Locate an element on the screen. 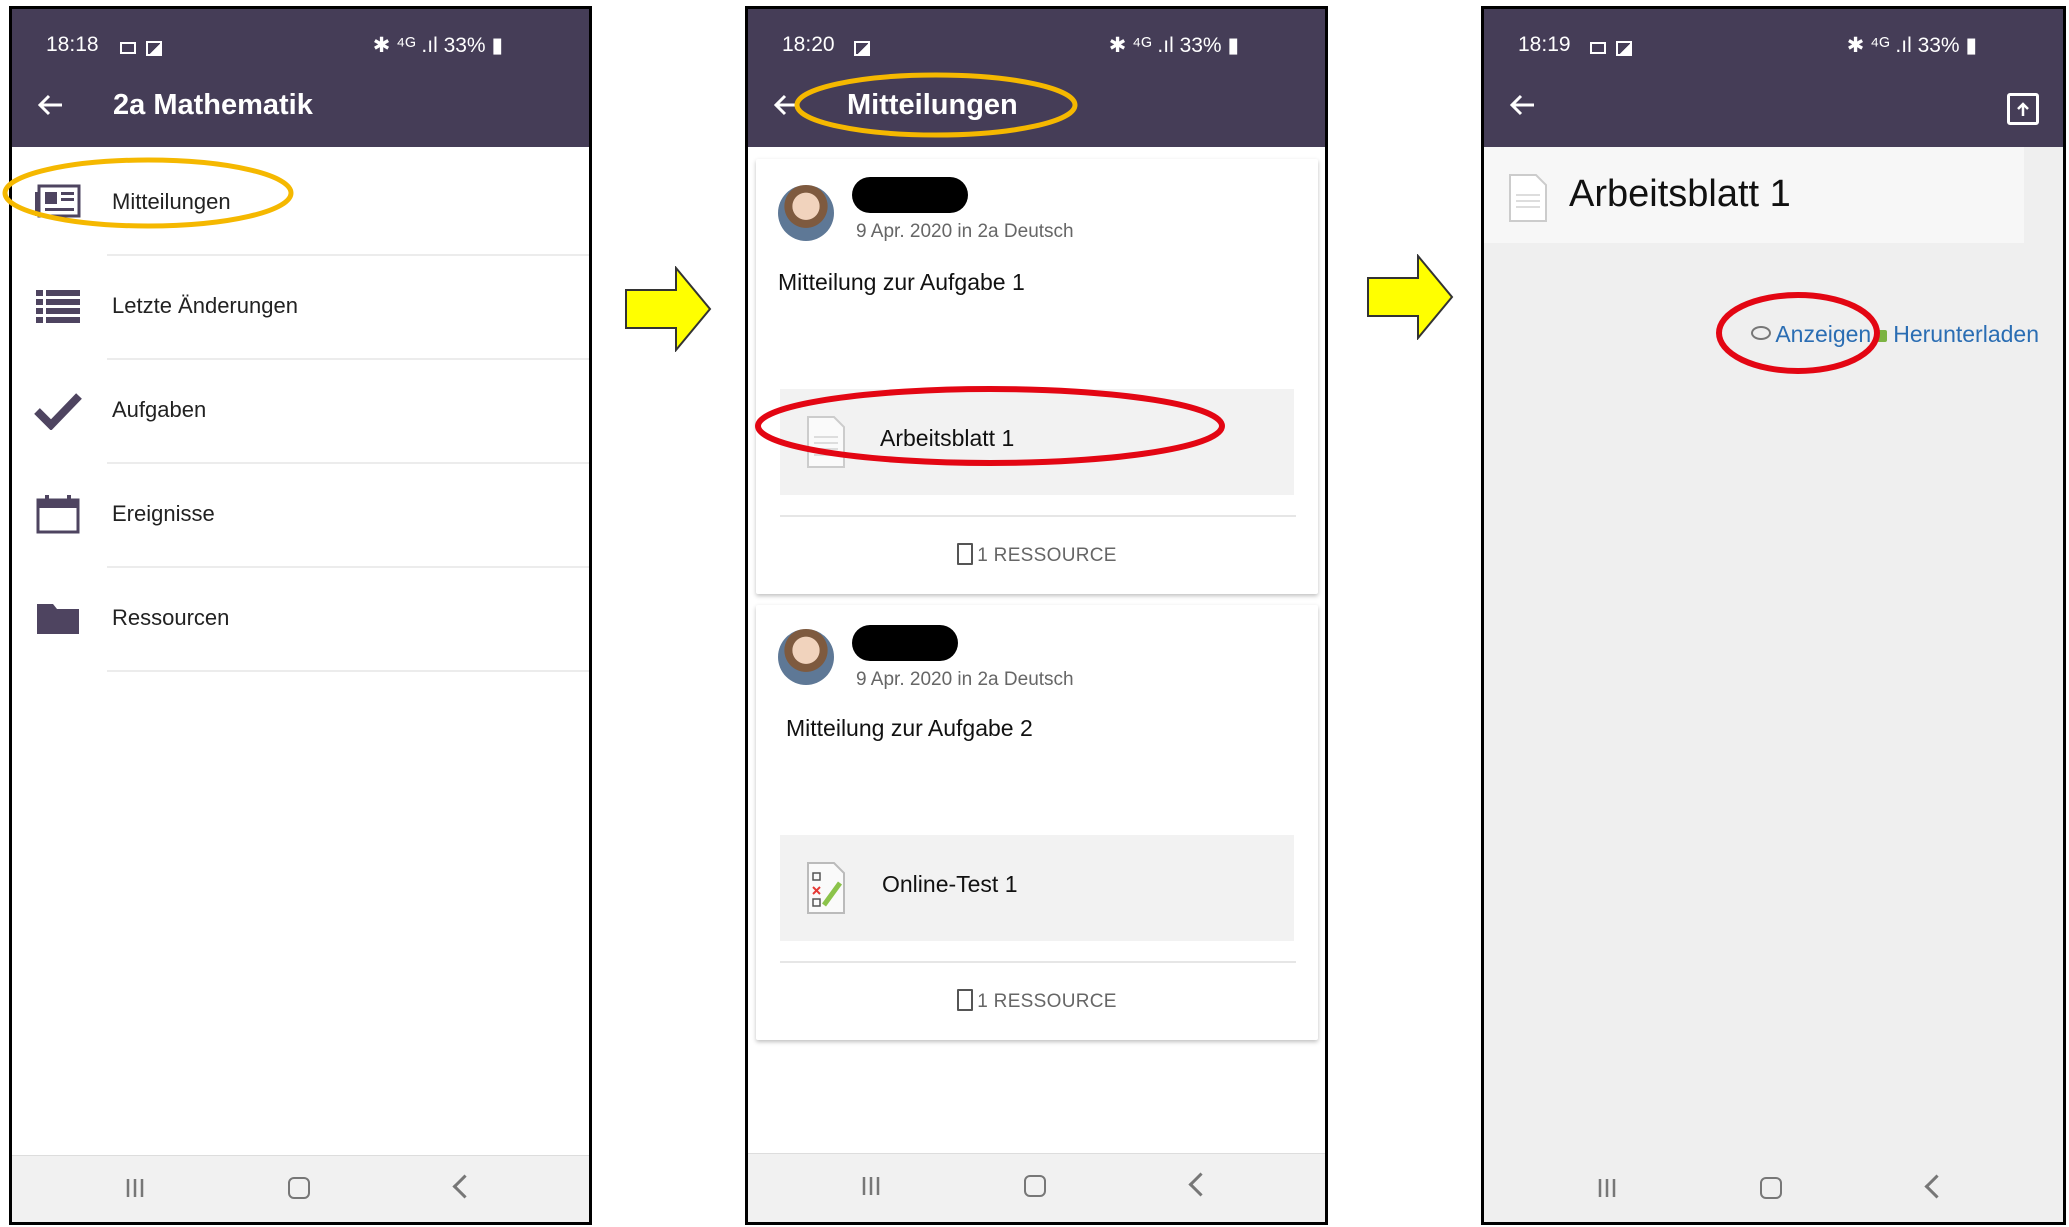 This screenshot has height=1227, width=2069. download-link: Herunterladen is located at coordinates (1966, 334).